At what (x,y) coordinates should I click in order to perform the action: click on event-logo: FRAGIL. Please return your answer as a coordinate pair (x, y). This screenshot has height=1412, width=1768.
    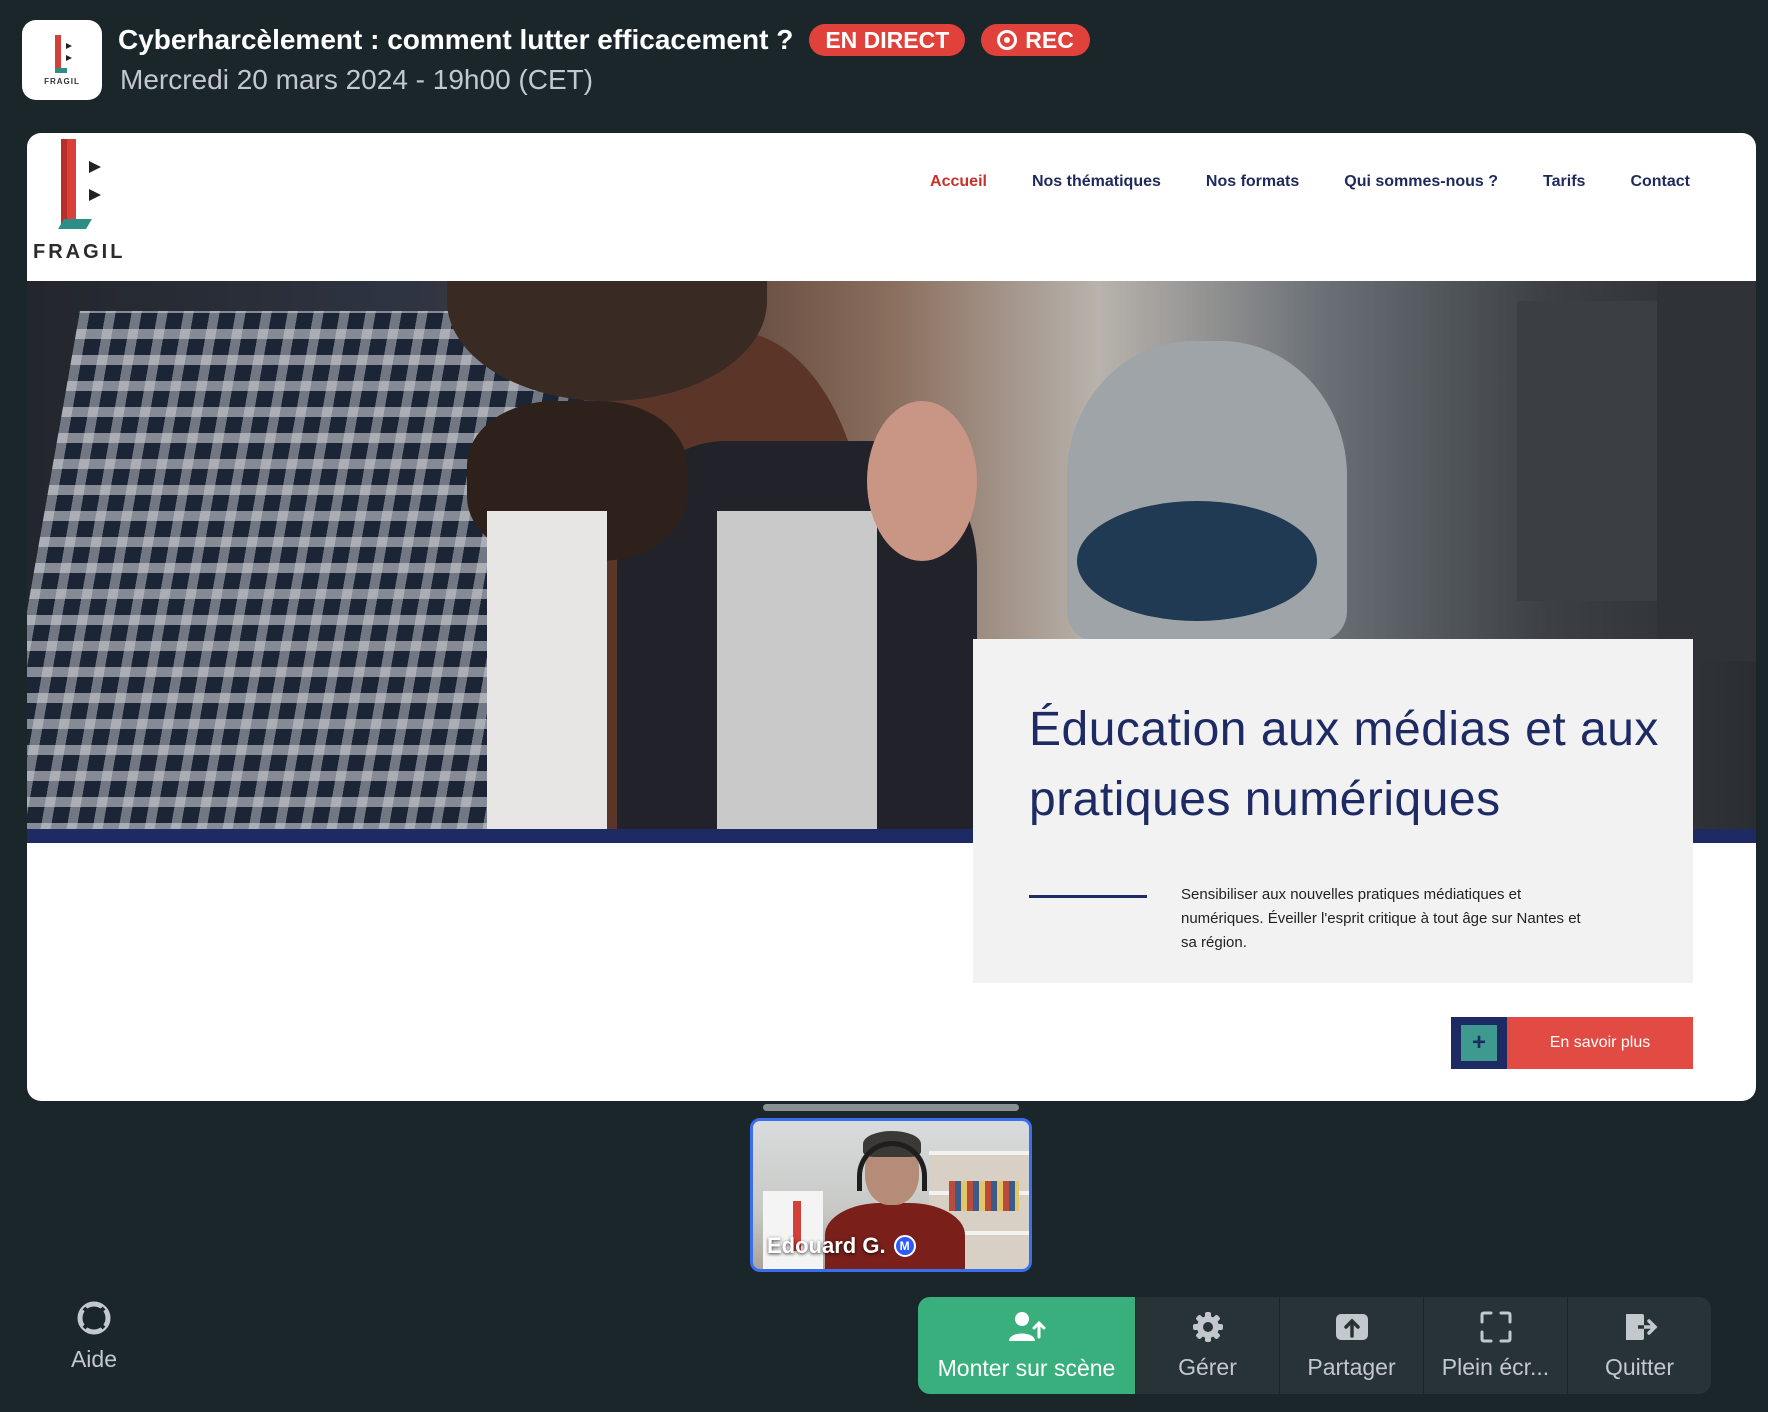
    Looking at the image, I should click on (62, 60).